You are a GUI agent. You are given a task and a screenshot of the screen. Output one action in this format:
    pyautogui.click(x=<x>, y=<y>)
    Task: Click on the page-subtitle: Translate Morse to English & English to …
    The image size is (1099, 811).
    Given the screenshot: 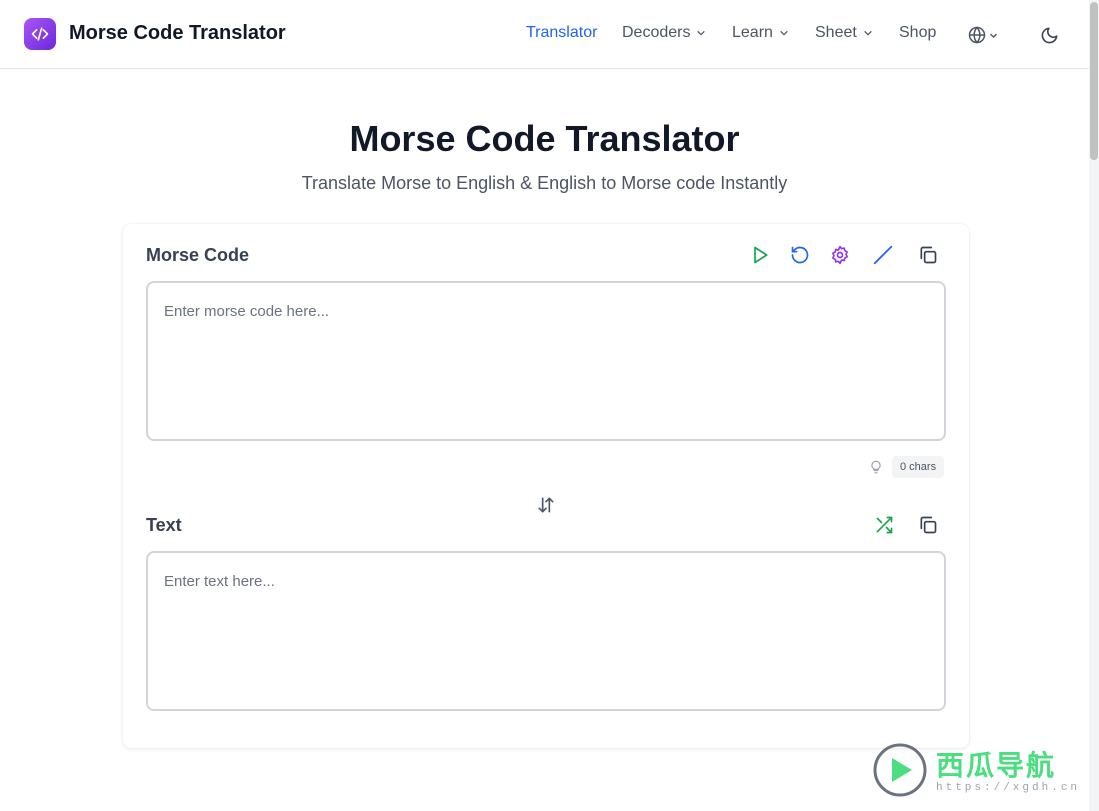 What is the action you would take?
    pyautogui.click(x=544, y=183)
    